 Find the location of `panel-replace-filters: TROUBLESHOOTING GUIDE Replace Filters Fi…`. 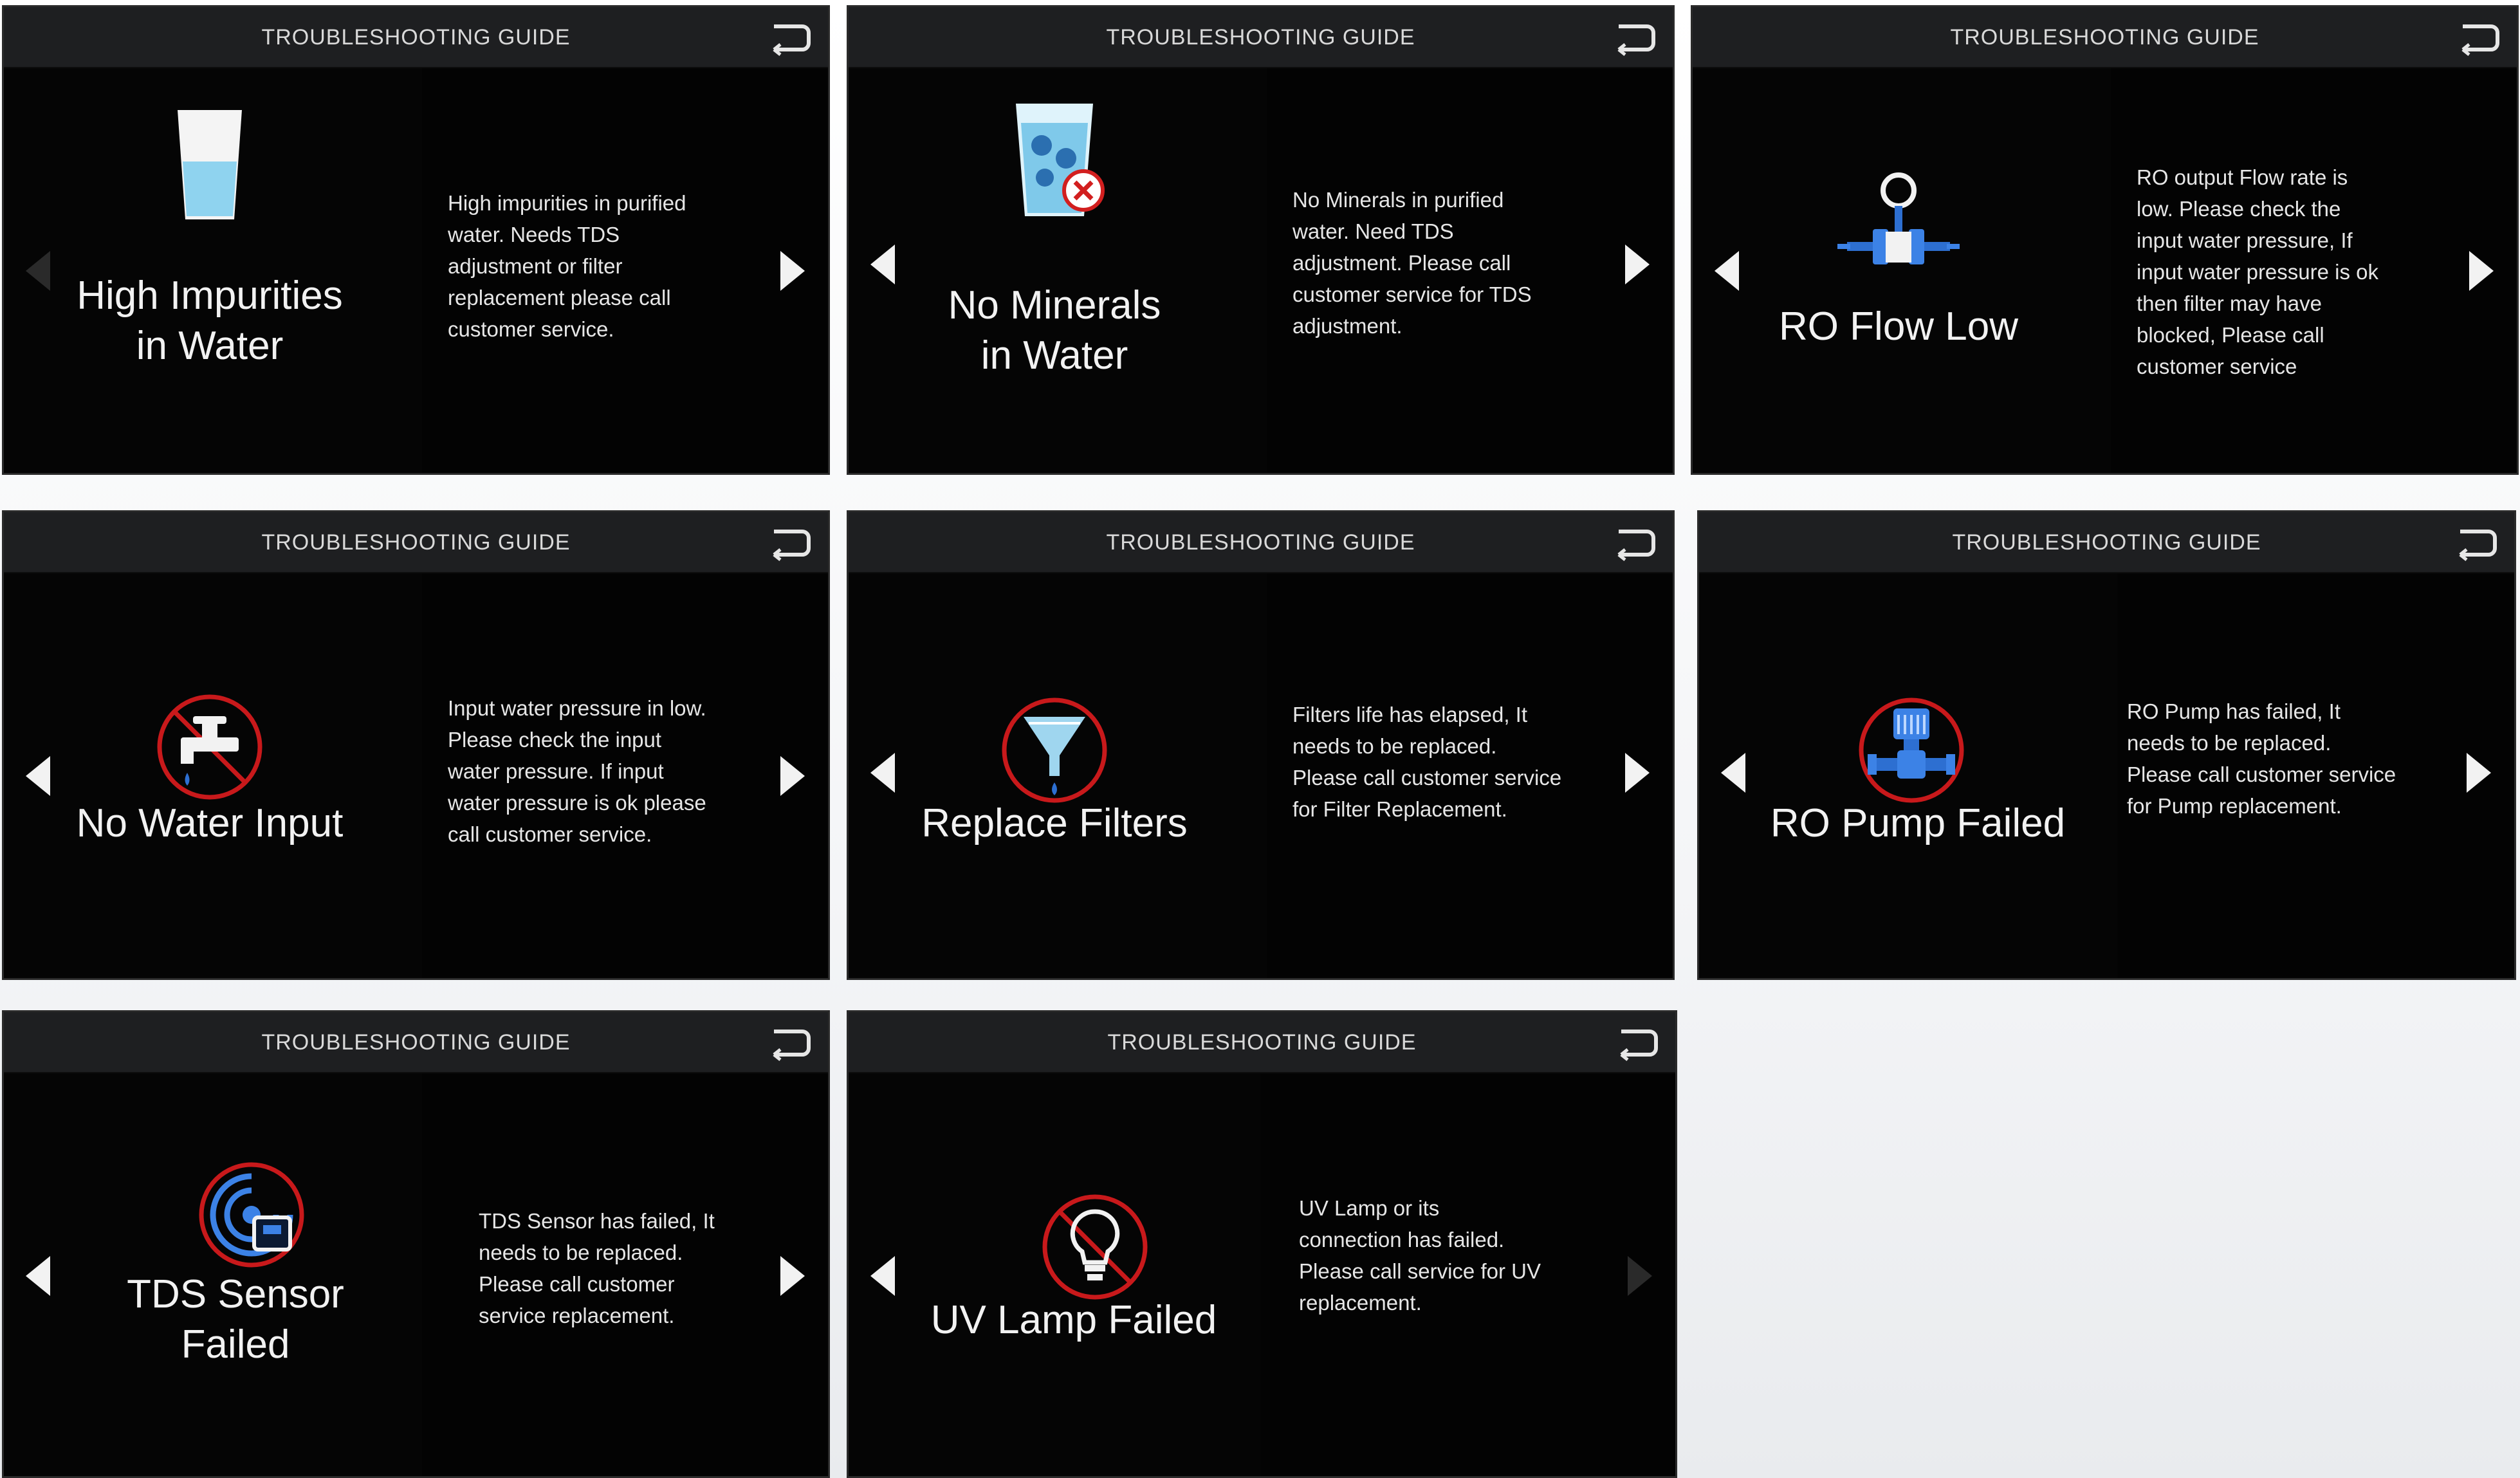

panel-replace-filters: TROUBLESHOOTING GUIDE Replace Filters Fi… is located at coordinates (1261, 745).